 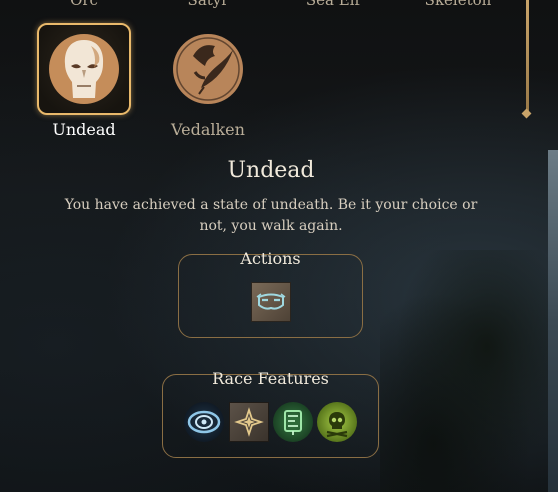 What do you see at coordinates (527, 56) in the screenshot?
I see `race-list-scrollbar` at bounding box center [527, 56].